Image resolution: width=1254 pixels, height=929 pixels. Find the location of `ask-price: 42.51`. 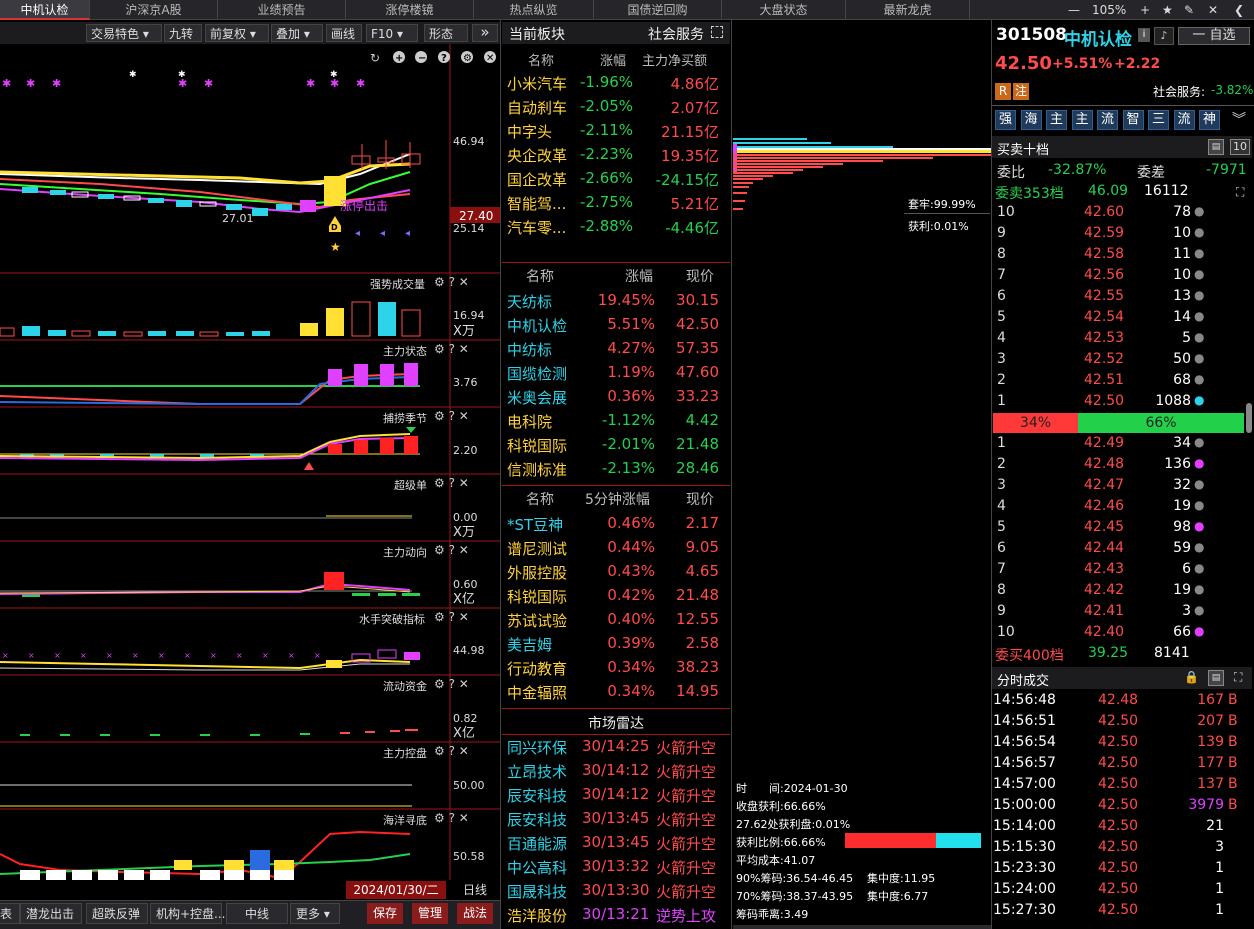

ask-price: 42.51 is located at coordinates (1104, 380).